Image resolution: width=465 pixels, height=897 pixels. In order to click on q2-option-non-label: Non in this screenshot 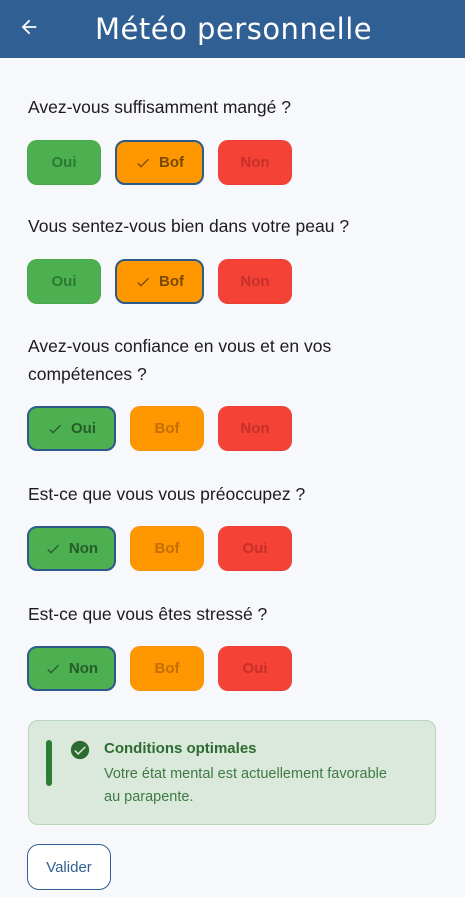, I will do `click(255, 281)`.